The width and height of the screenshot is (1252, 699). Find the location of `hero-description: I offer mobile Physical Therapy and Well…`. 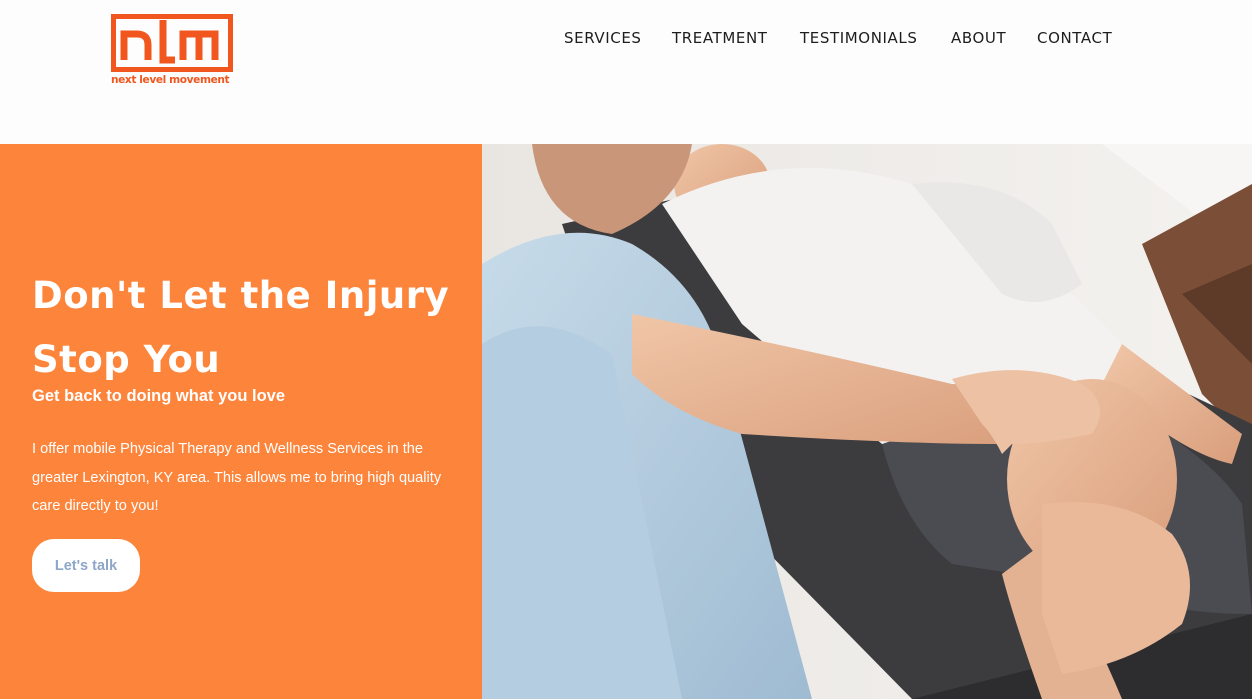

hero-description: I offer mobile Physical Therapy and Well… is located at coordinates (237, 477).